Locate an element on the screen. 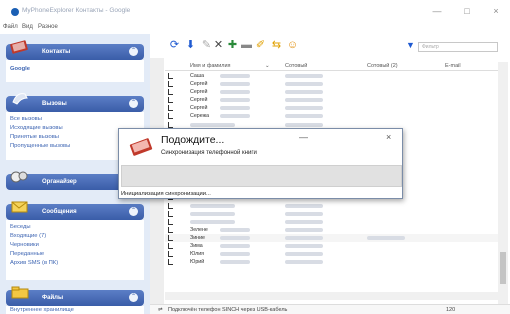 This screenshot has width=510, height=314. sidebar-item-conversations: Беседы is located at coordinates (20, 227).